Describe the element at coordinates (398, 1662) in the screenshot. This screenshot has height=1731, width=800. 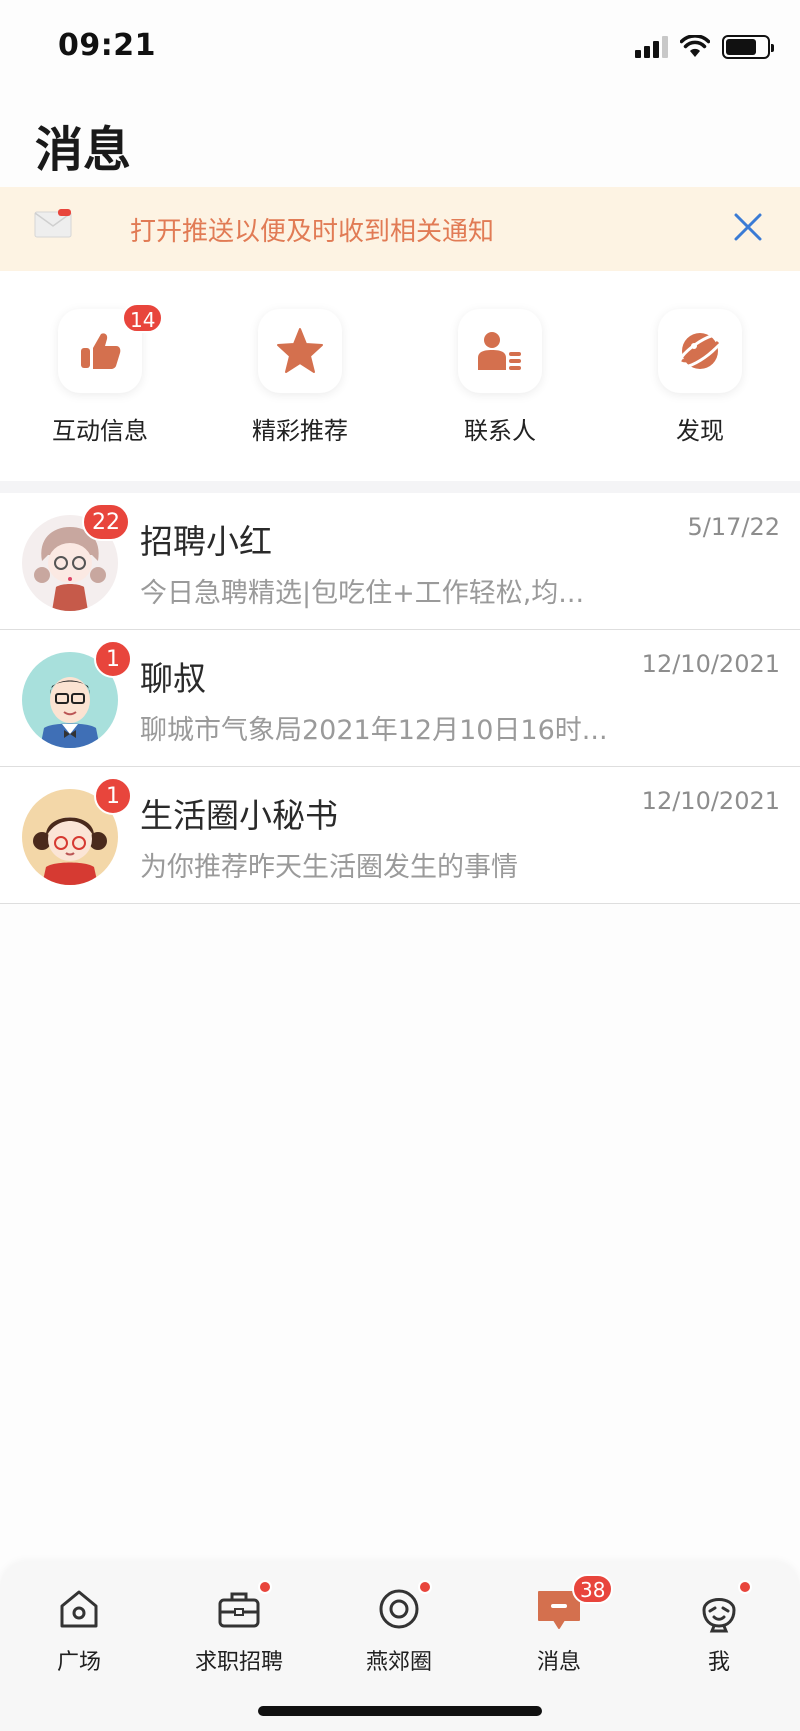
I see `tab-label: 燕郊圈` at that location.